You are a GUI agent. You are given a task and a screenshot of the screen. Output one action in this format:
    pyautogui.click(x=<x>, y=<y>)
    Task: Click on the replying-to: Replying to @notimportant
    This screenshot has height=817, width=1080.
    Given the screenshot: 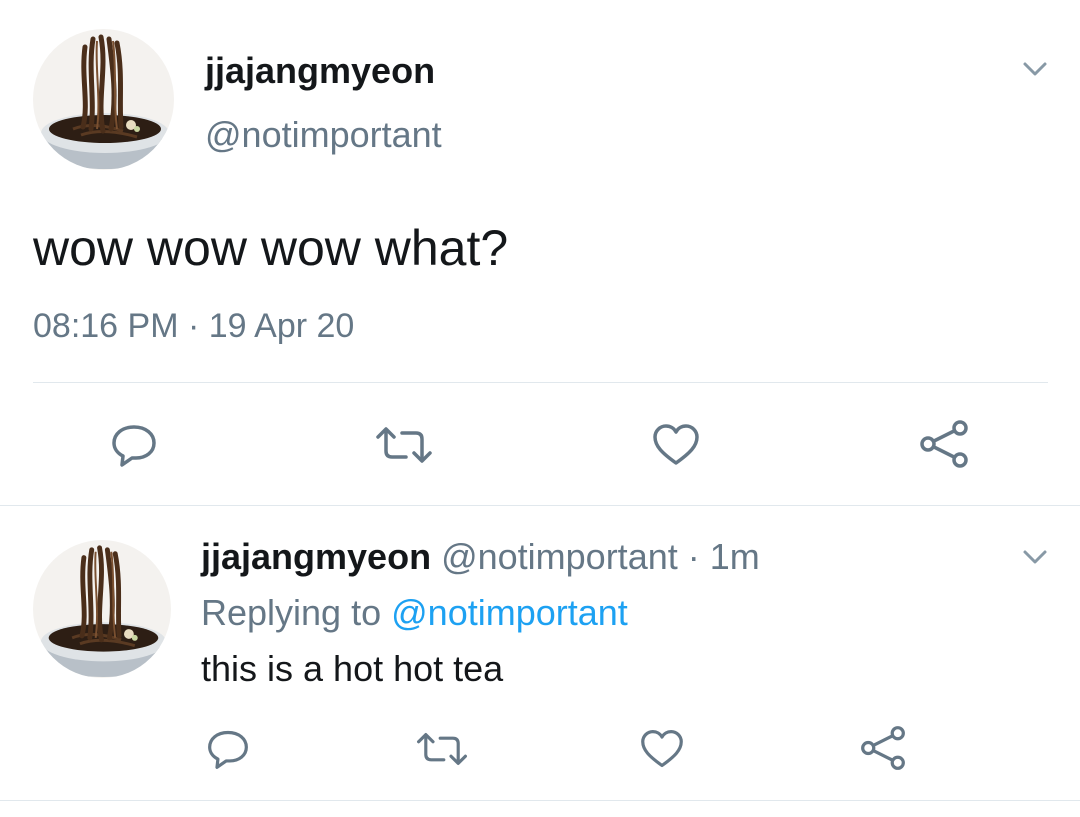 What is the action you would take?
    pyautogui.click(x=414, y=613)
    